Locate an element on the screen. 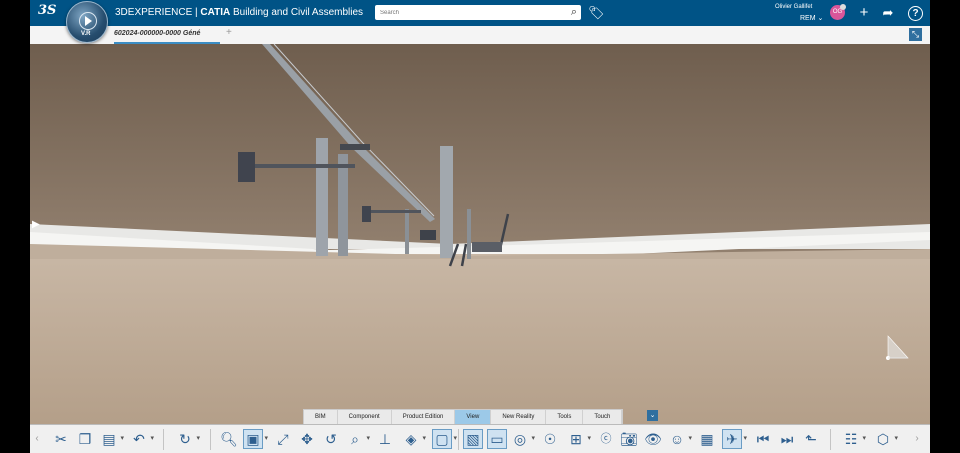 The width and height of the screenshot is (960, 453). view-cube-icon: ▣ ▾ is located at coordinates (255, 439).